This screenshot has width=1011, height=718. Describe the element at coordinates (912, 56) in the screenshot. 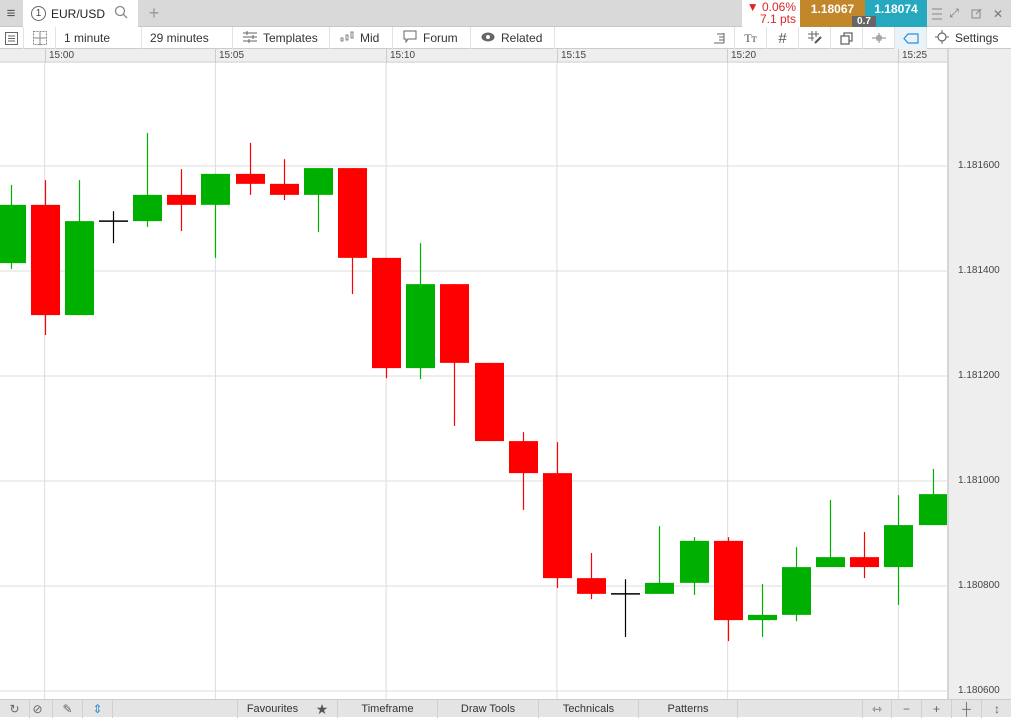

I see `x-tick-label: 15:25` at that location.